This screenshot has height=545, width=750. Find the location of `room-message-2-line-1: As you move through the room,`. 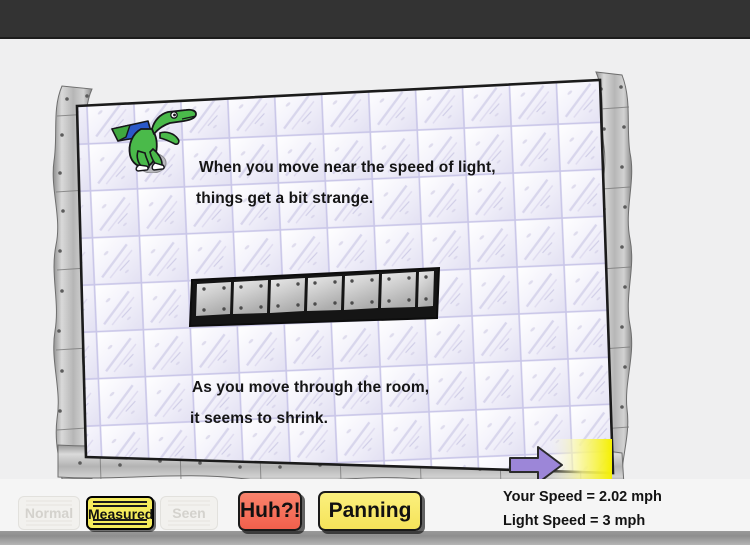

room-message-2-line-1: As you move through the room, is located at coordinates (311, 387).